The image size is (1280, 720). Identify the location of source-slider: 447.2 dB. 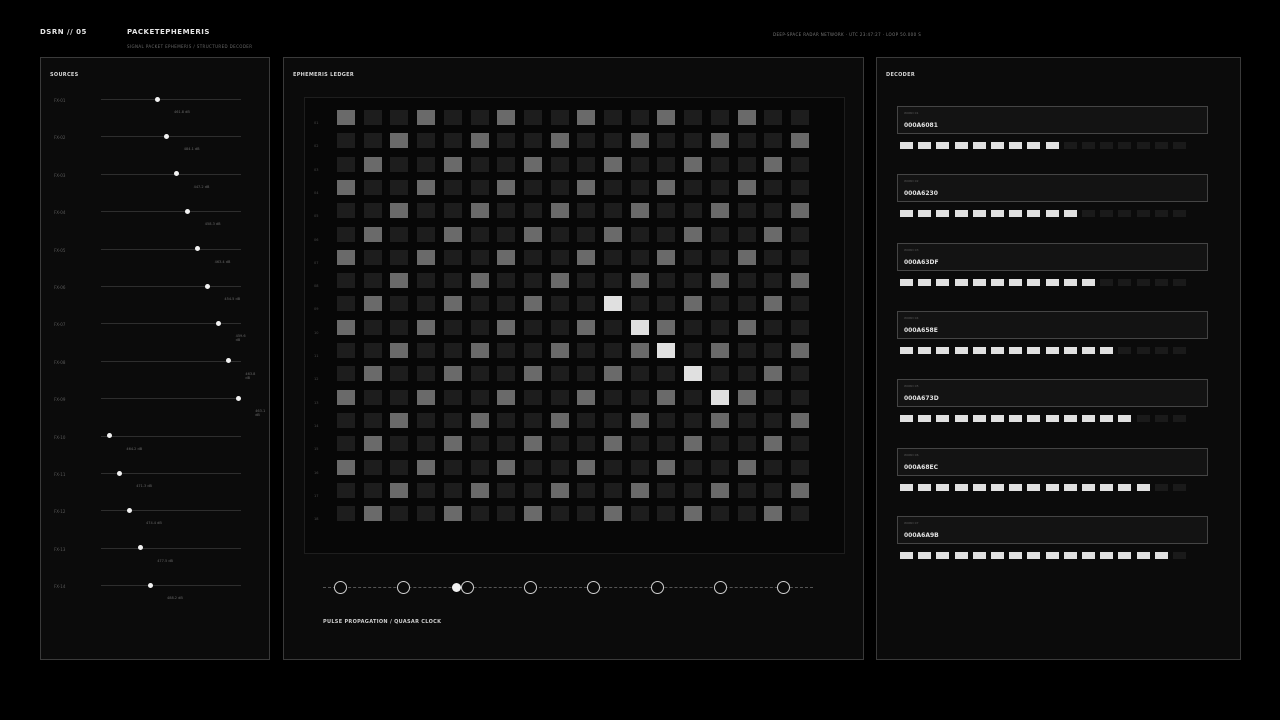
(171, 180).